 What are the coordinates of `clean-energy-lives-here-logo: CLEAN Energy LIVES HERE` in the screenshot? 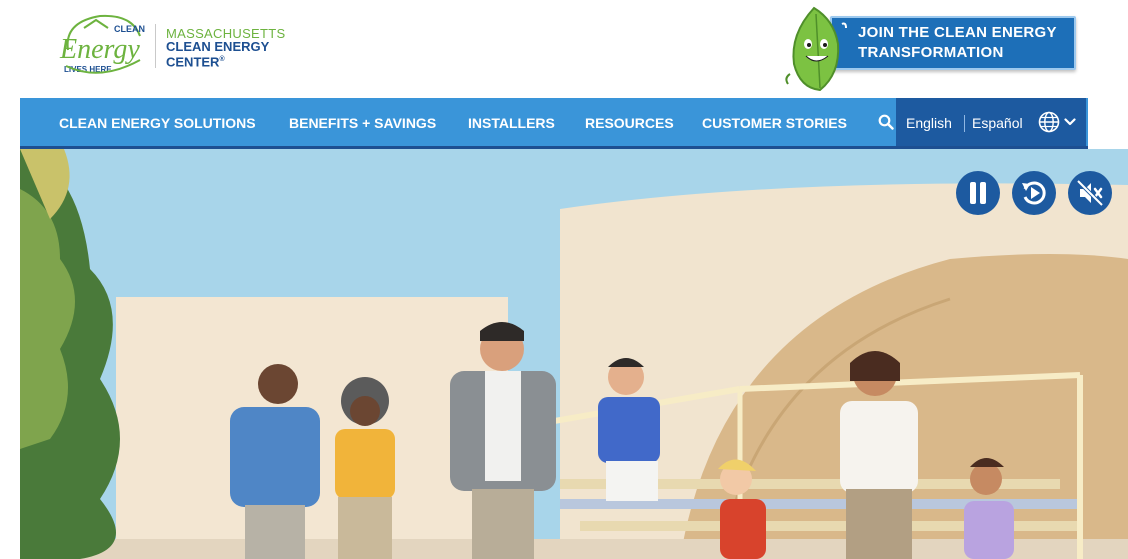 It's located at (102, 44).